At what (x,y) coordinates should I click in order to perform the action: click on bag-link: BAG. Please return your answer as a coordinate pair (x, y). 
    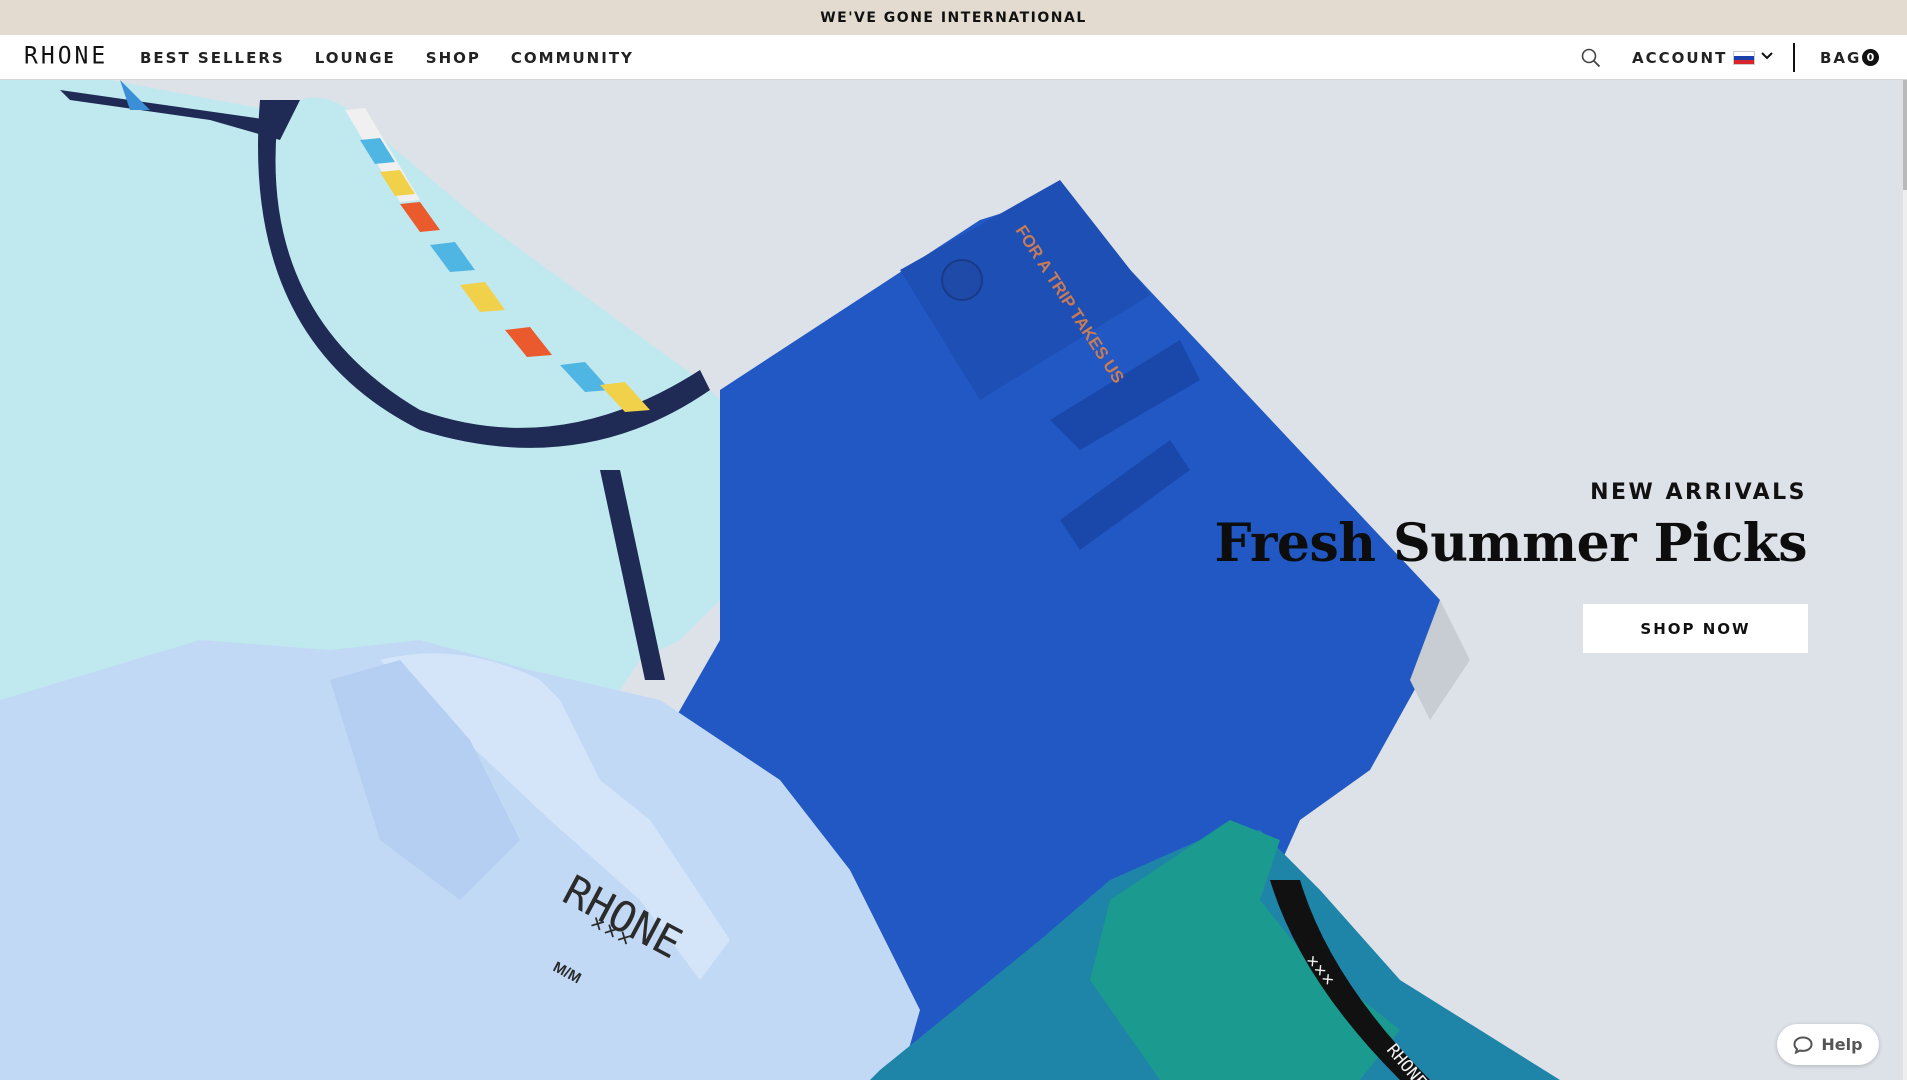
    Looking at the image, I should click on (1840, 58).